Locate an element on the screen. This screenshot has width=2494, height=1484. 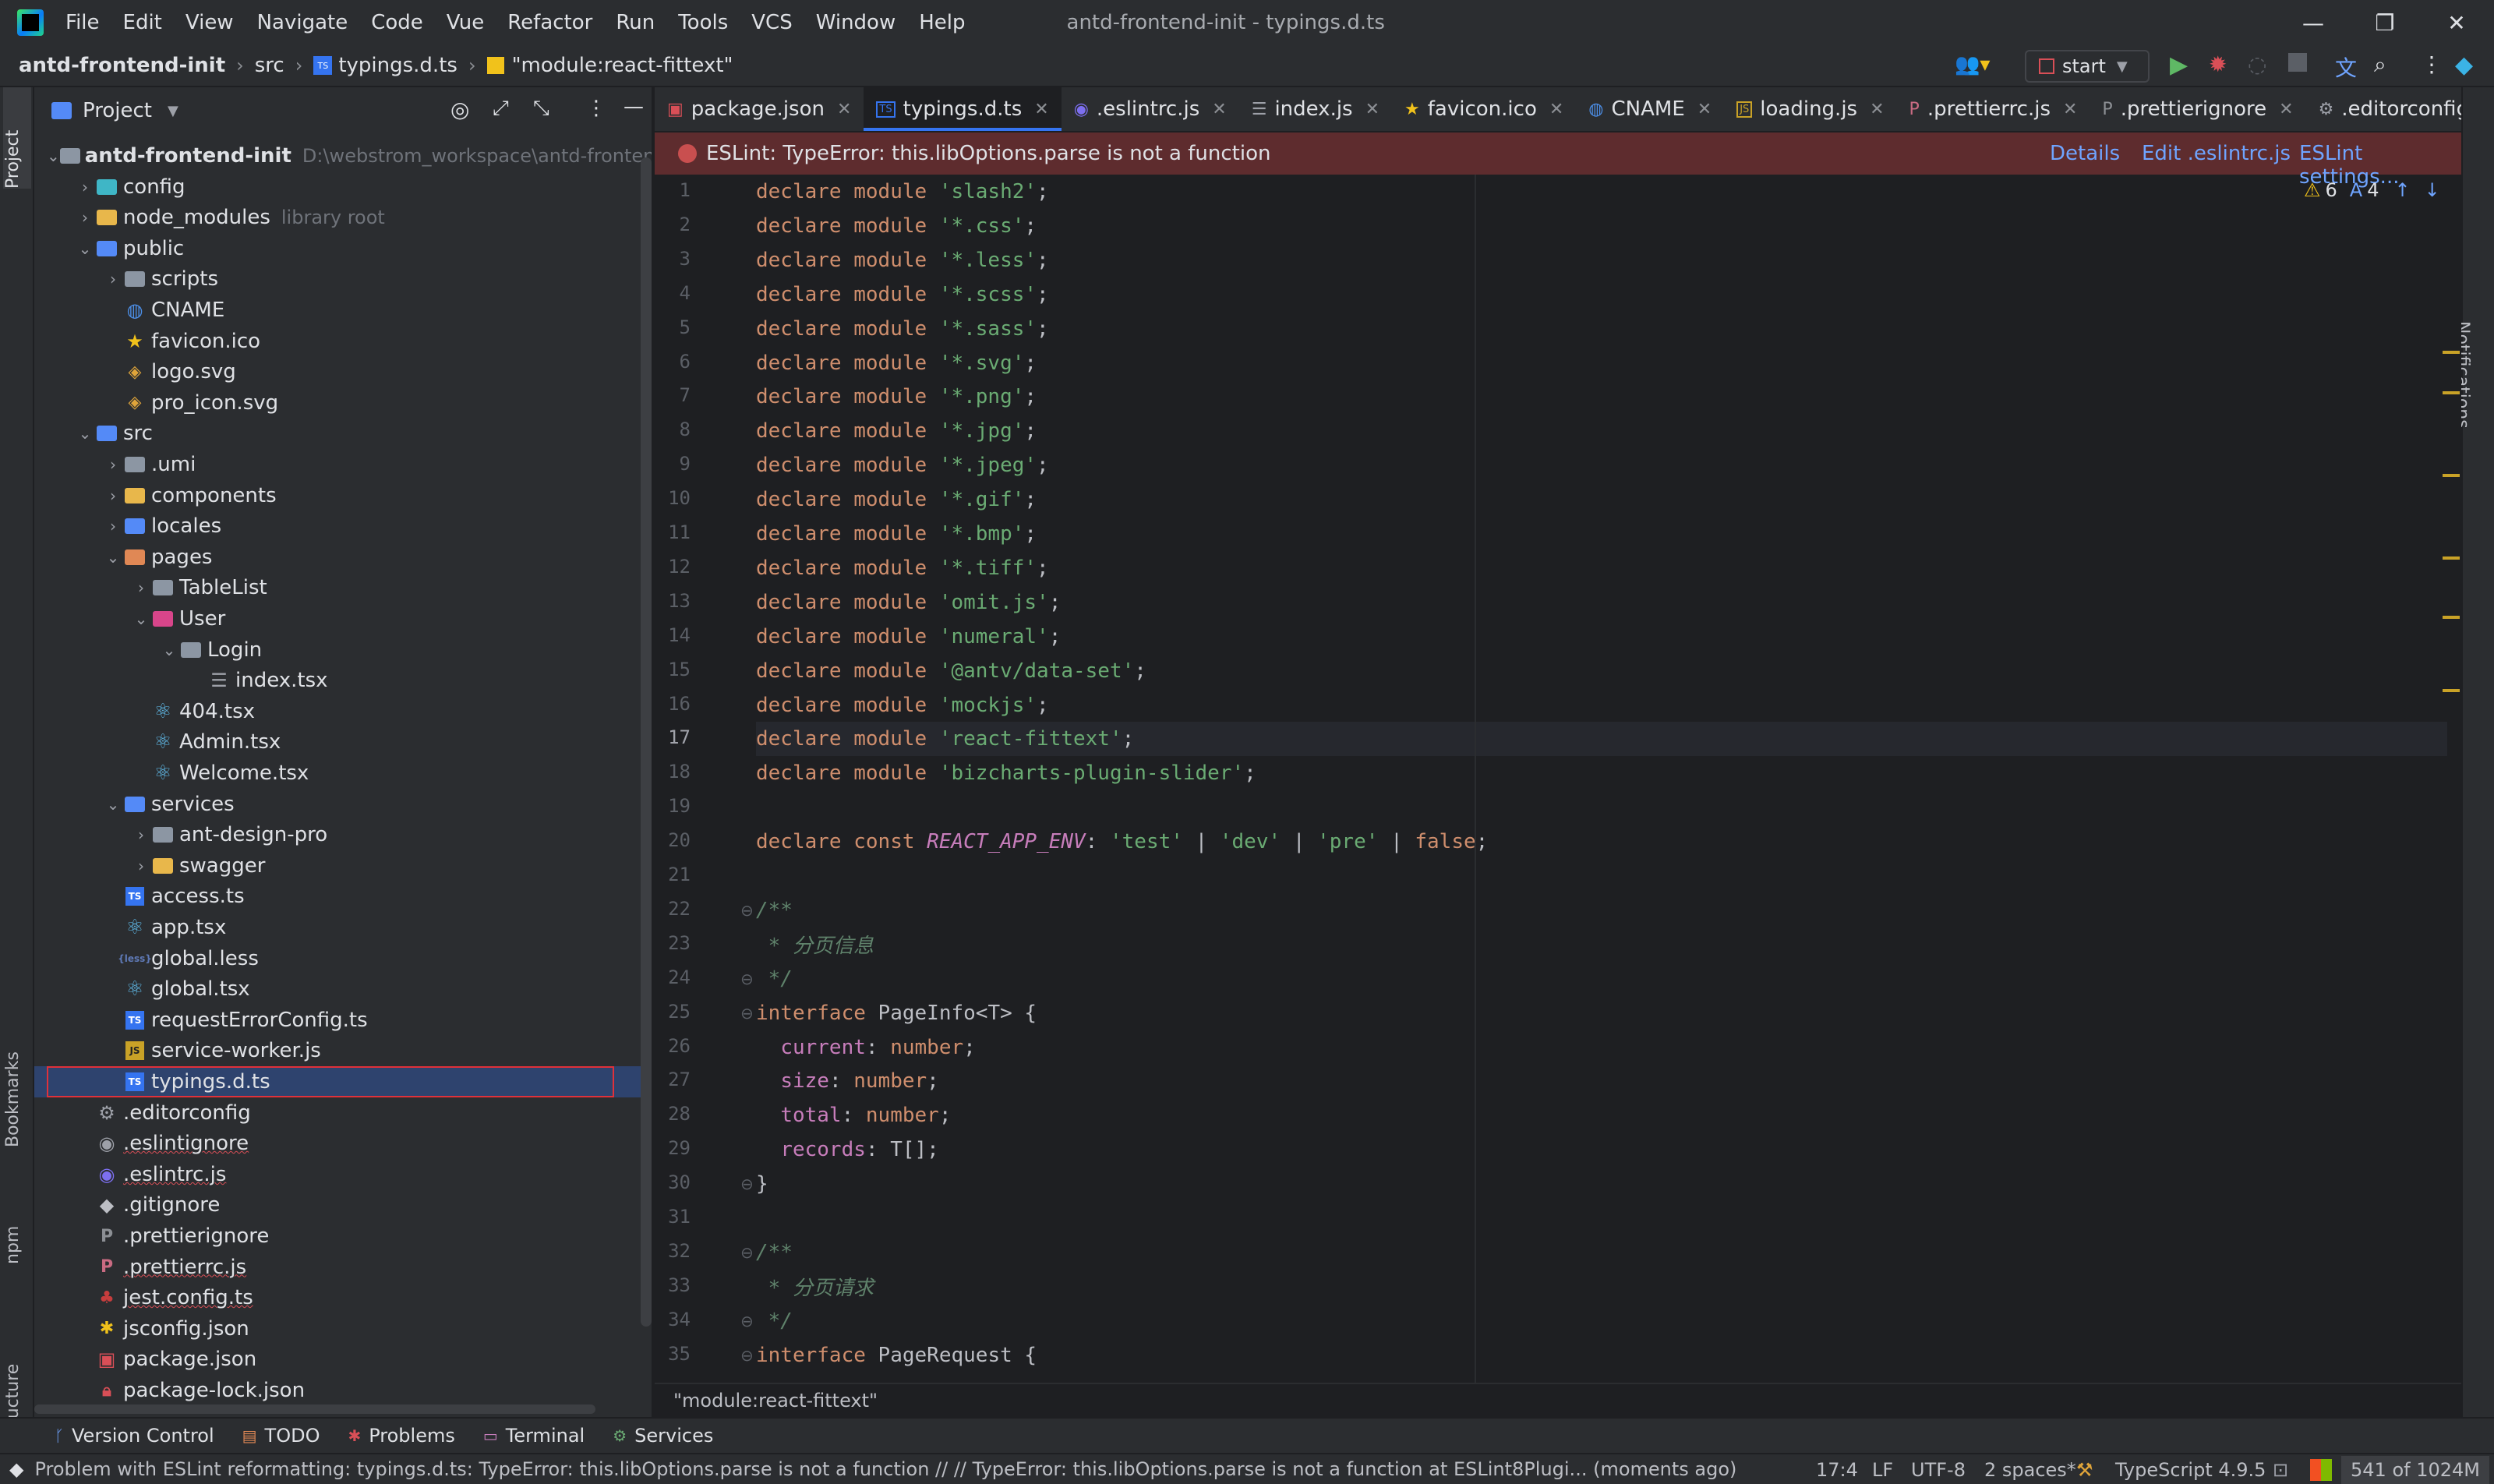
tree-item: ◆ .gitignore is located at coordinates (343, 1205).